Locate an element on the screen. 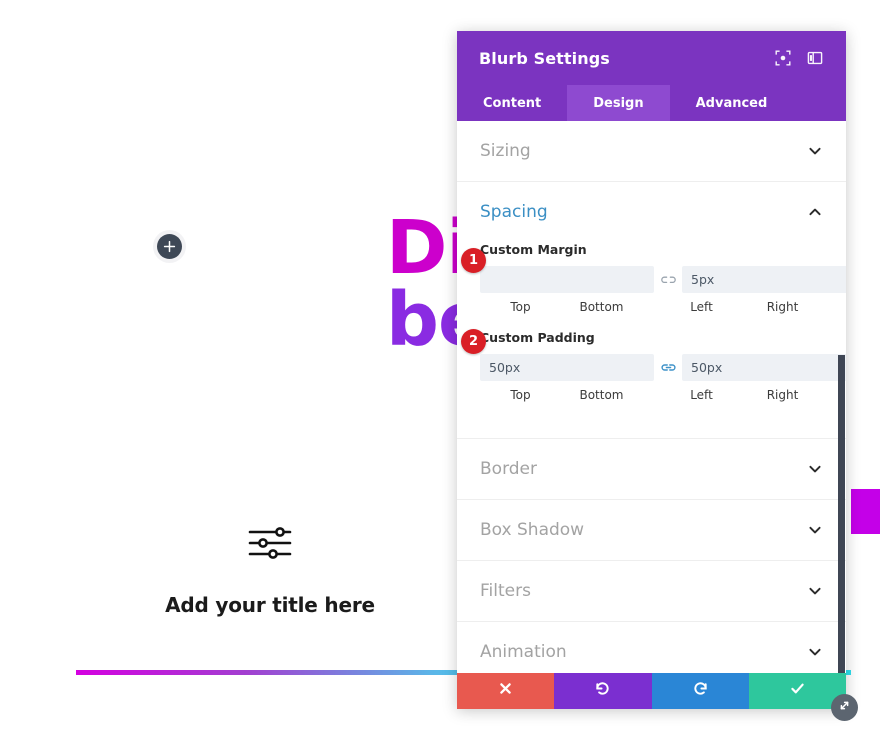 Image resolution: width=880 pixels, height=748 pixels. section-sizing-header: Sizing is located at coordinates (651, 151).